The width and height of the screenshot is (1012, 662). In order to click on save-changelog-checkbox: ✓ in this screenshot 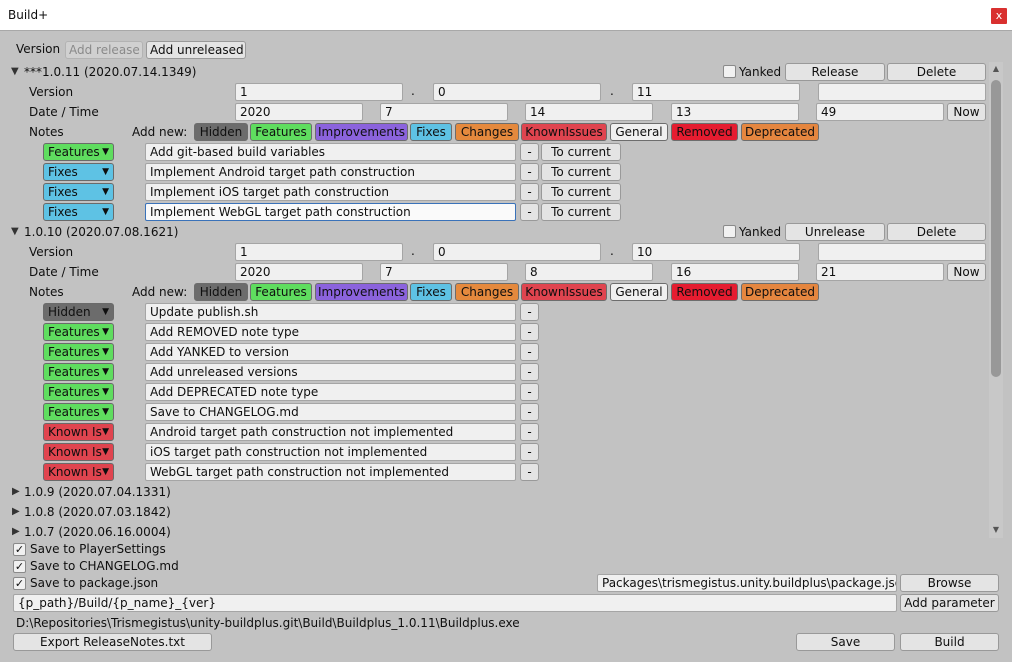, I will do `click(19, 566)`.